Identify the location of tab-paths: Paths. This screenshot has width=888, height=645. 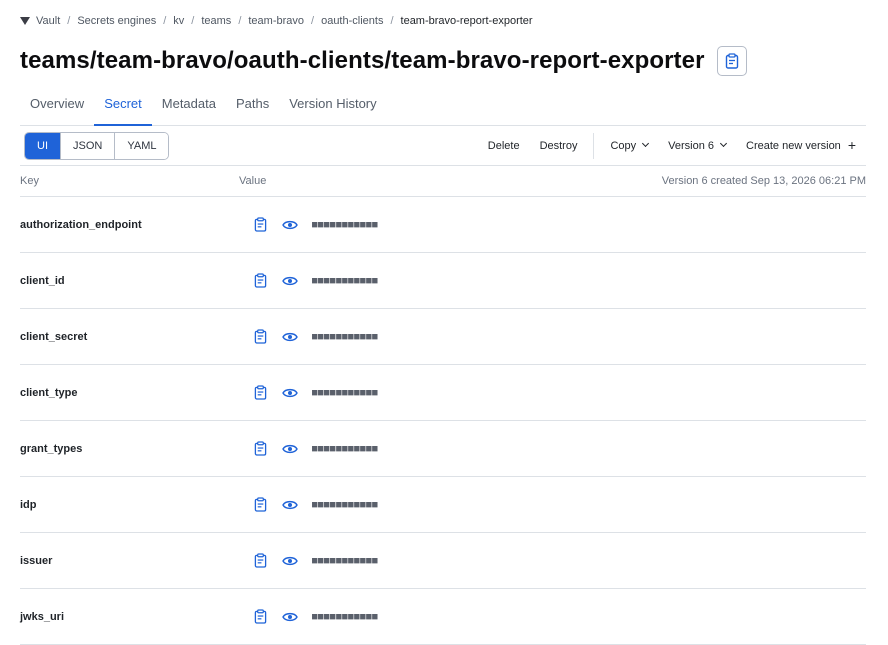
(252, 107).